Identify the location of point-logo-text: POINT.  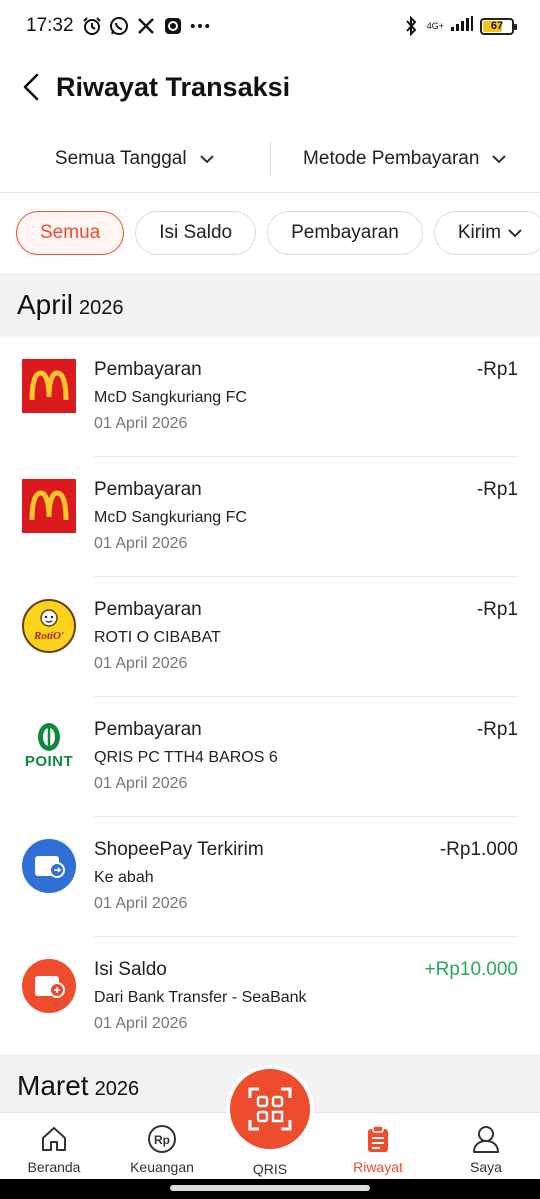
(49, 761).